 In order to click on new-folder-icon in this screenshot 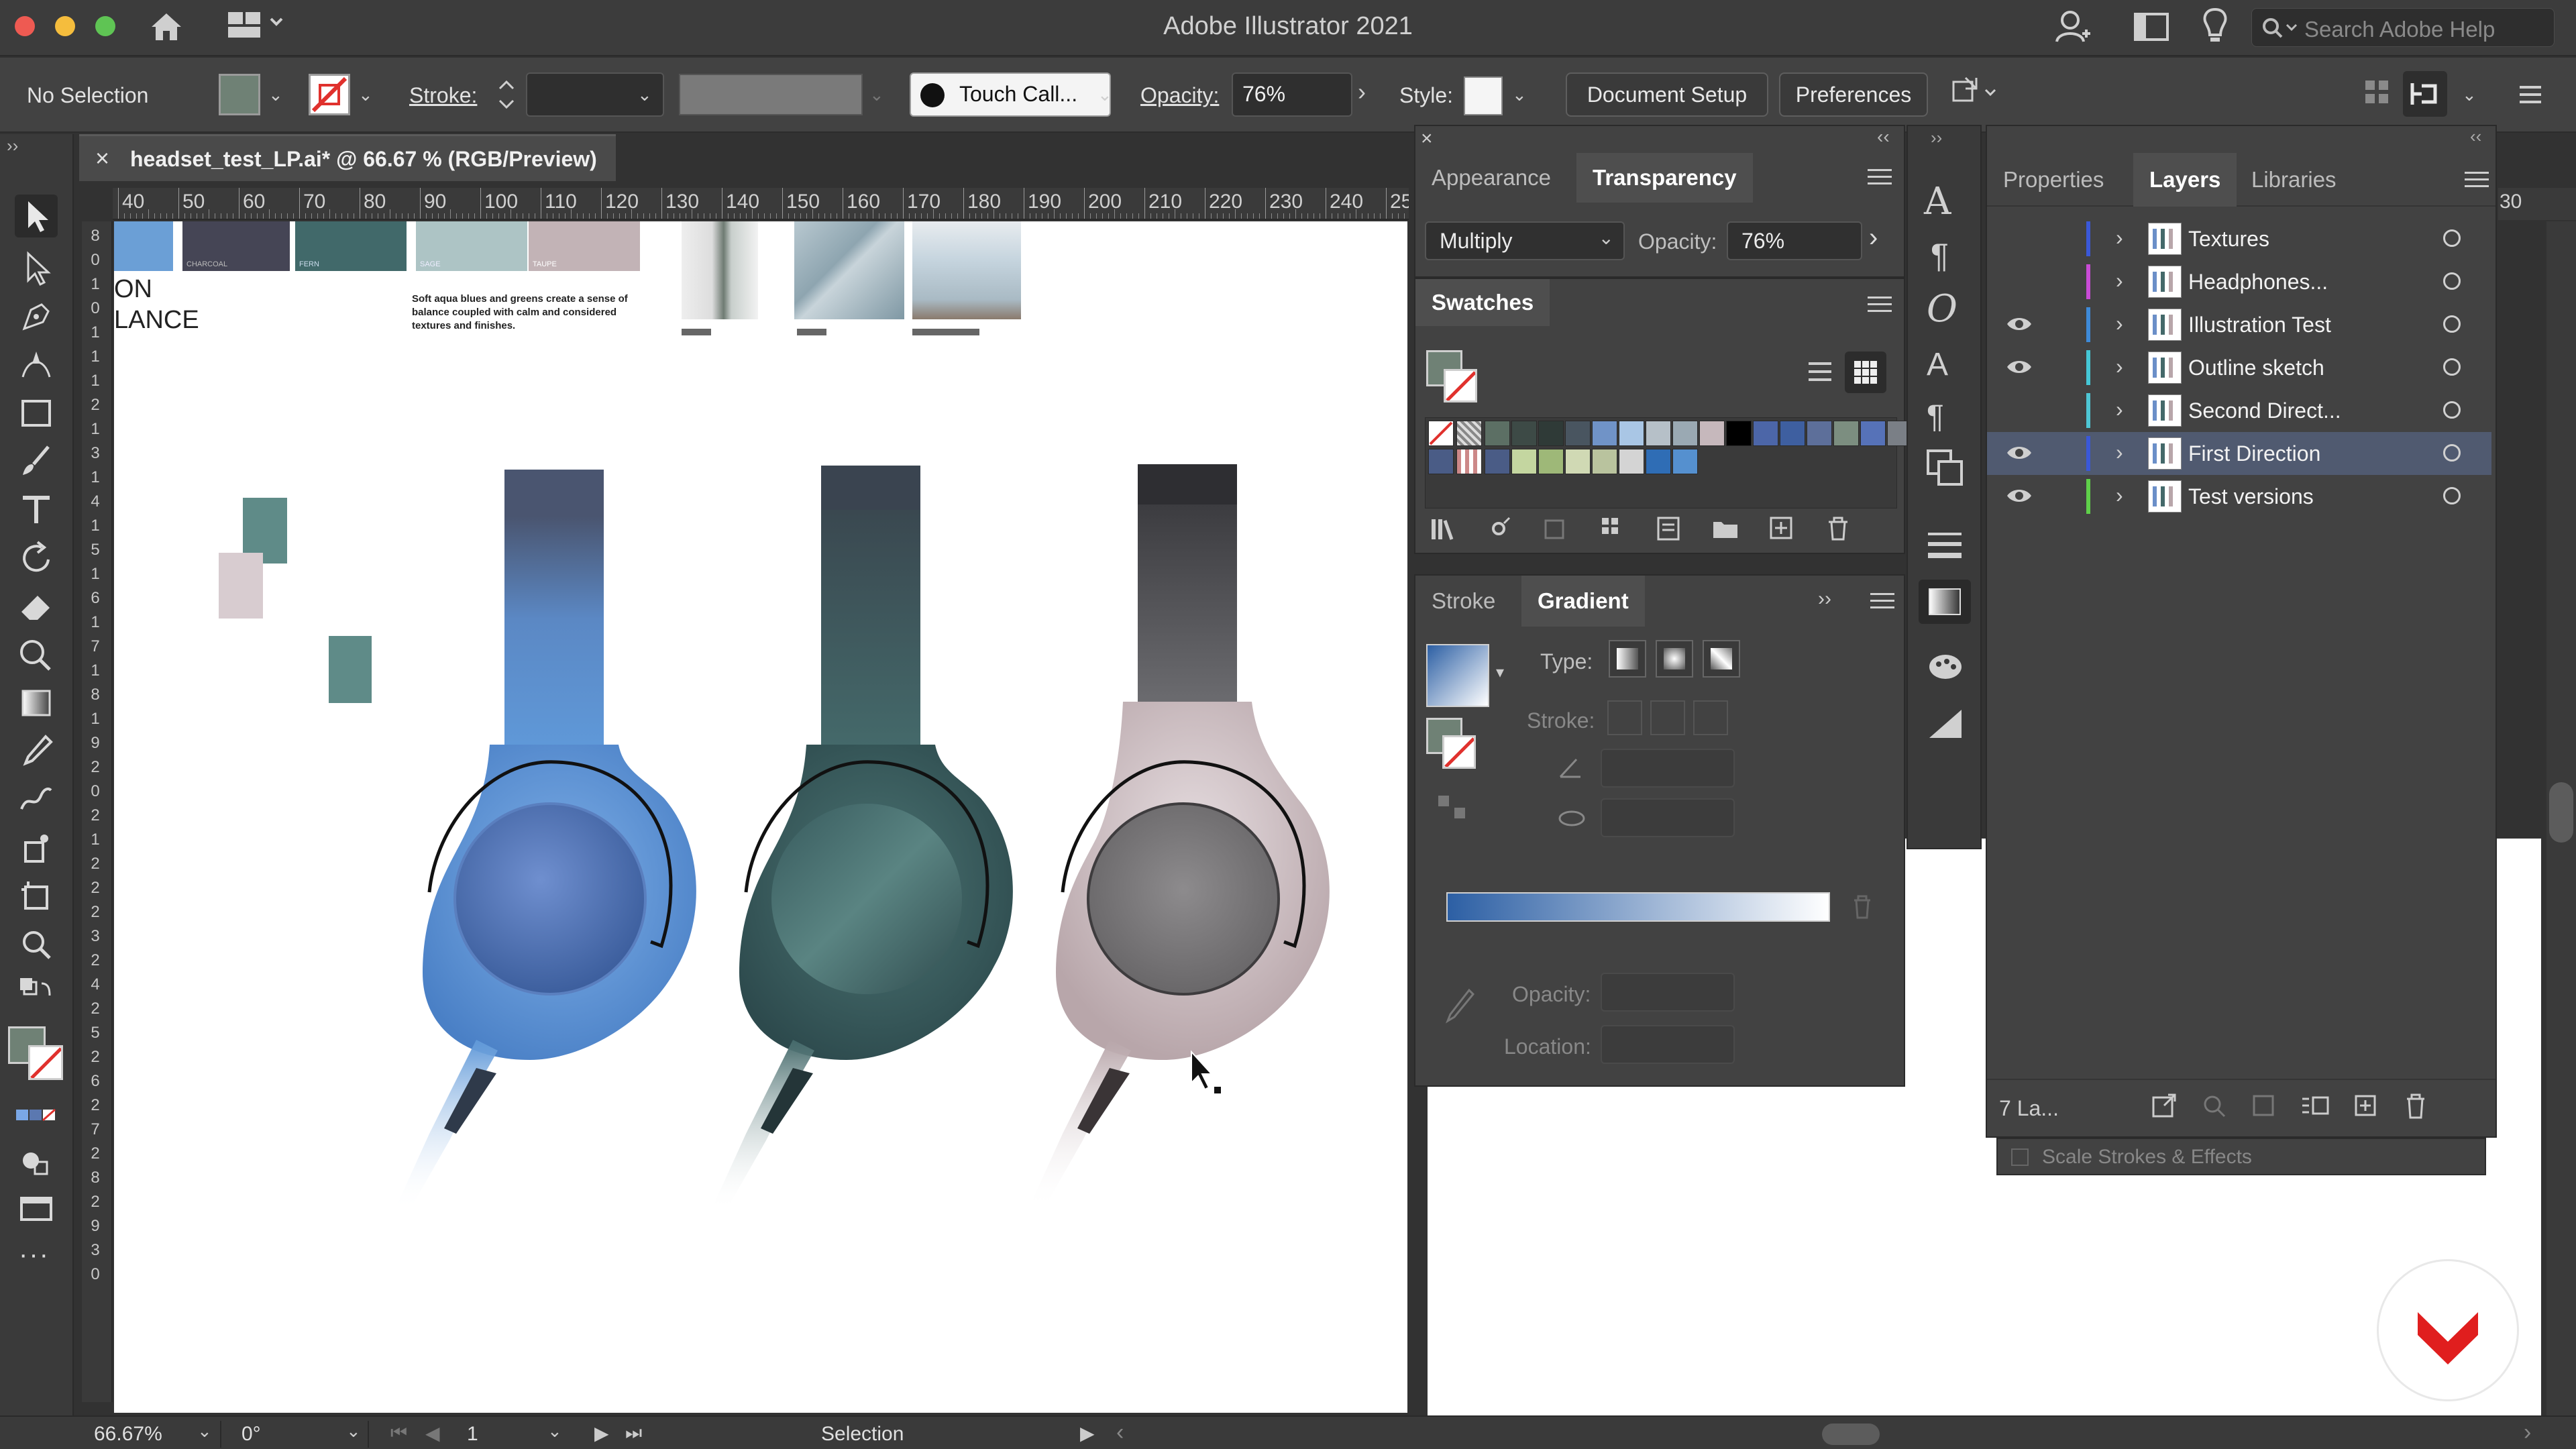, I will do `click(1725, 528)`.